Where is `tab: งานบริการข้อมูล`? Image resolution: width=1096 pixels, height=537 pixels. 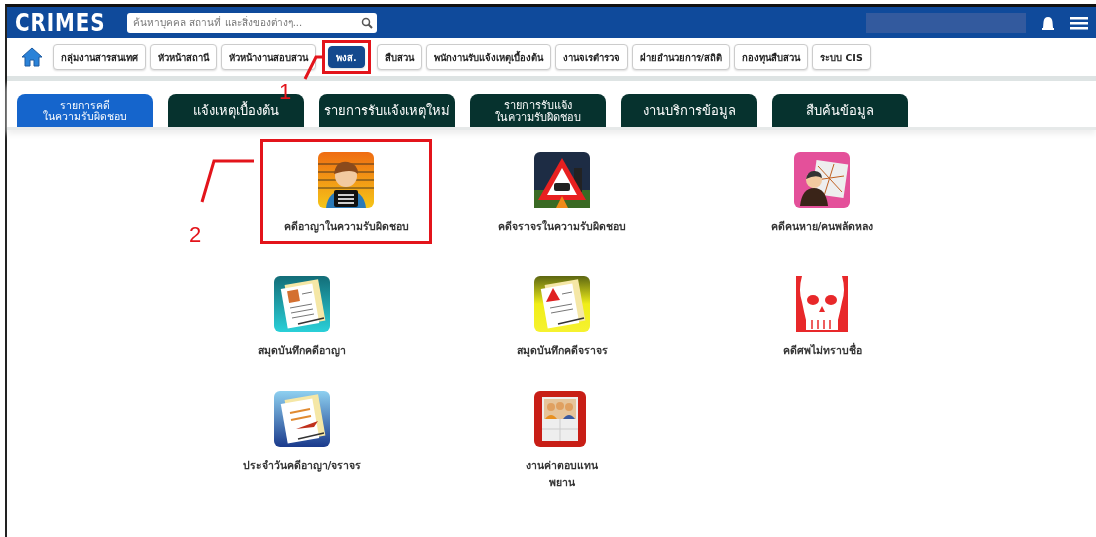
tab: งานบริการข้อมูล is located at coordinates (689, 110).